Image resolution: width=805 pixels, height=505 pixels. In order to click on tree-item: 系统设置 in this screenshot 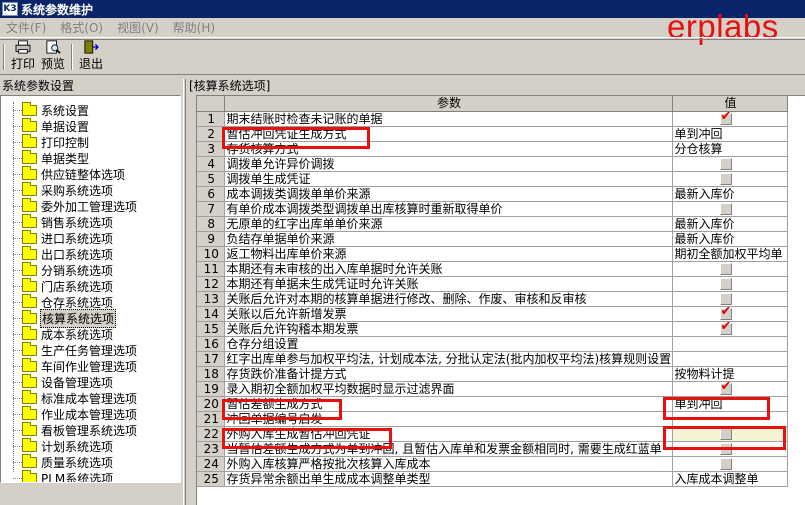, I will do `click(51, 109)`.